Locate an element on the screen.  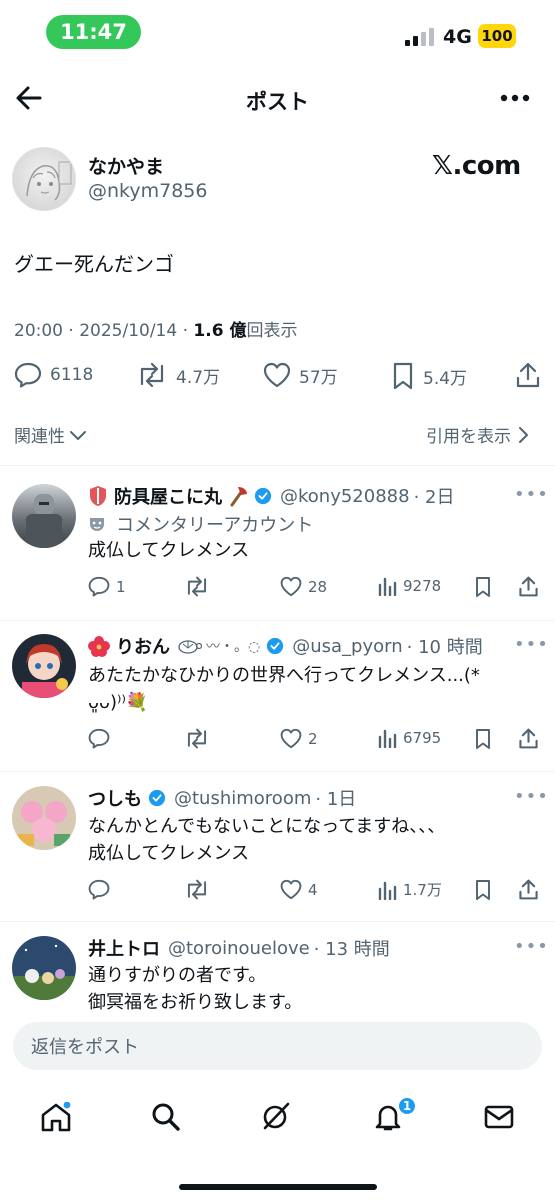
reply-action: 6118 is located at coordinates (53, 375).